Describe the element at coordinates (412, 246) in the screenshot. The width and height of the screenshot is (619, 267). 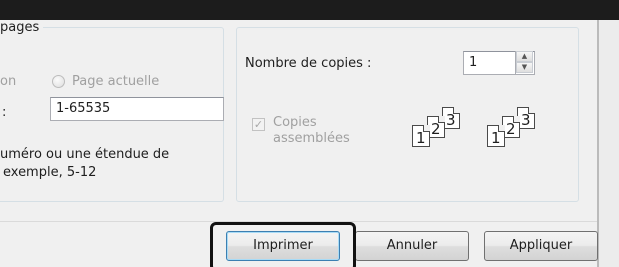
I see `cancel-button: Annuler` at that location.